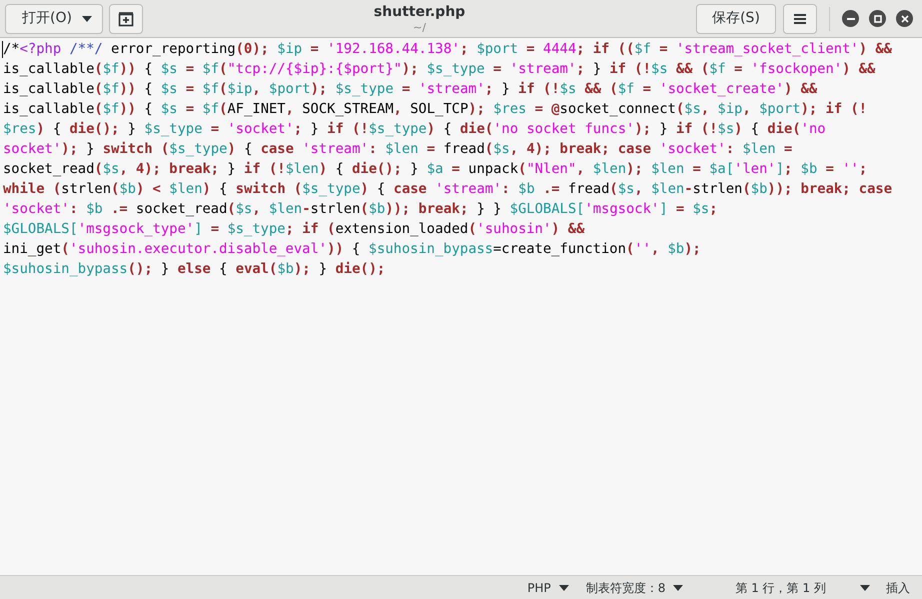 The image size is (922, 599). Describe the element at coordinates (898, 587) in the screenshot. I see `status-item: 插入` at that location.